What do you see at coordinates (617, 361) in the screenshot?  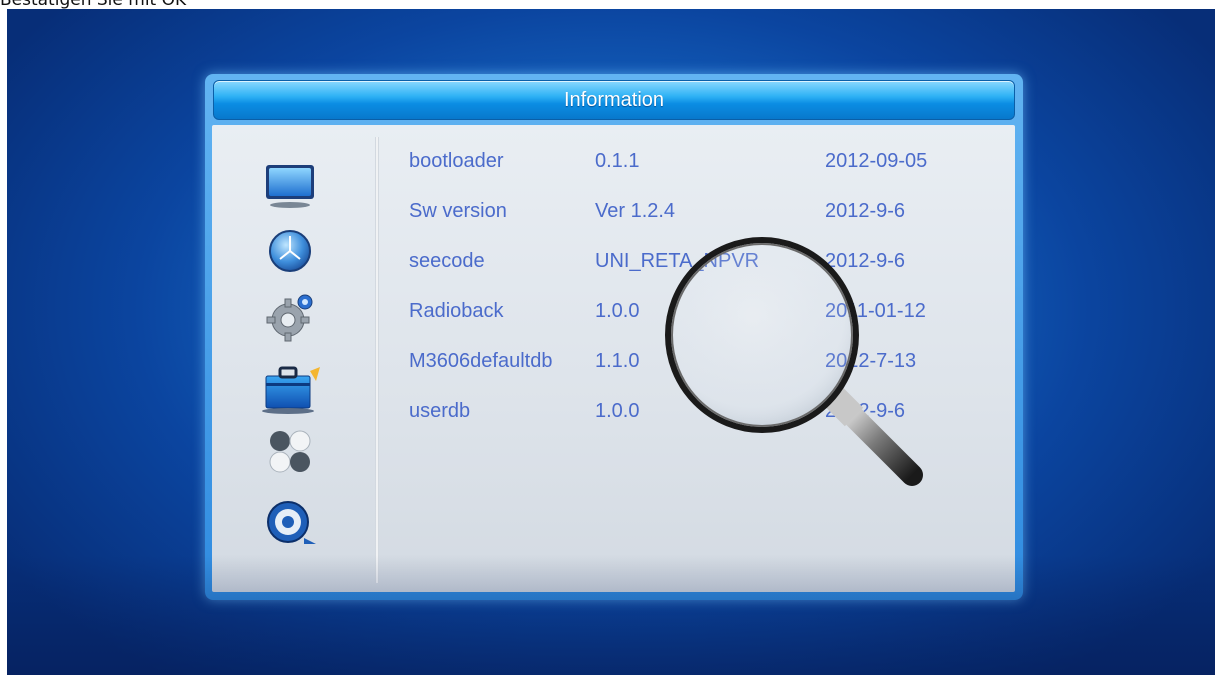 I see `row-version: 1.1.0` at bounding box center [617, 361].